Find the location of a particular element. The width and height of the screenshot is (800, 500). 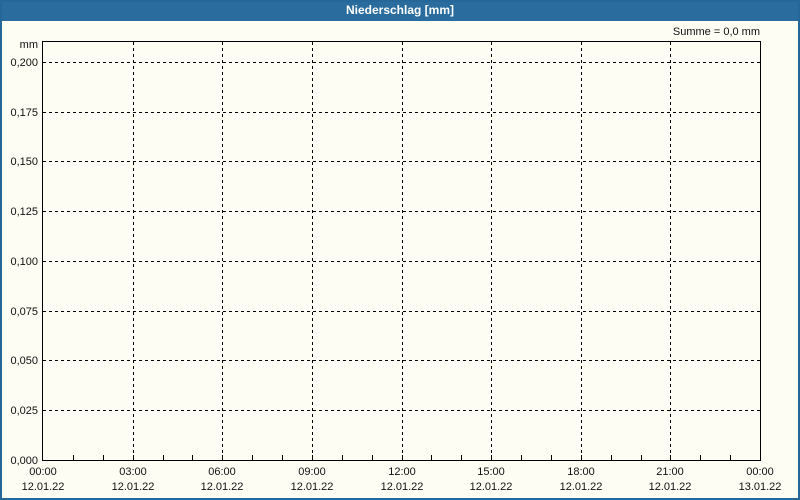

chart-title: Niederschlag [mm] is located at coordinates (400, 10).